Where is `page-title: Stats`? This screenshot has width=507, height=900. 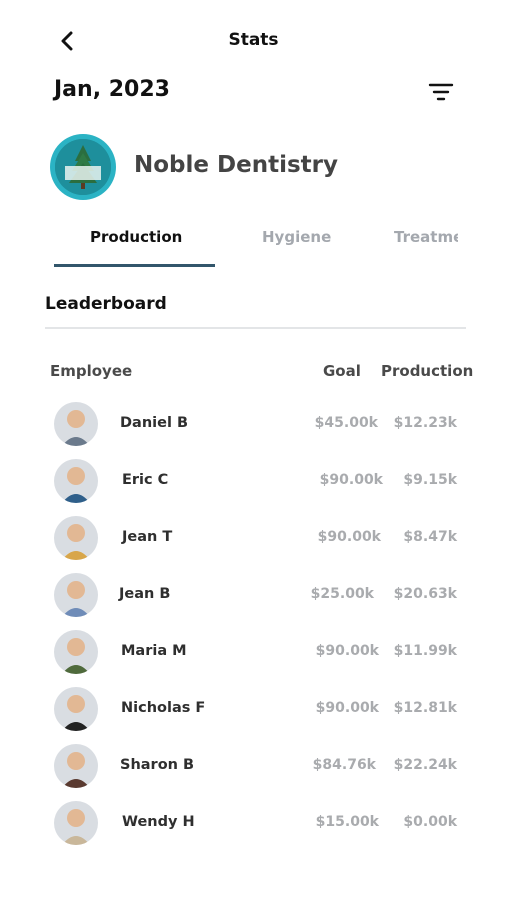
page-title: Stats is located at coordinates (253, 40).